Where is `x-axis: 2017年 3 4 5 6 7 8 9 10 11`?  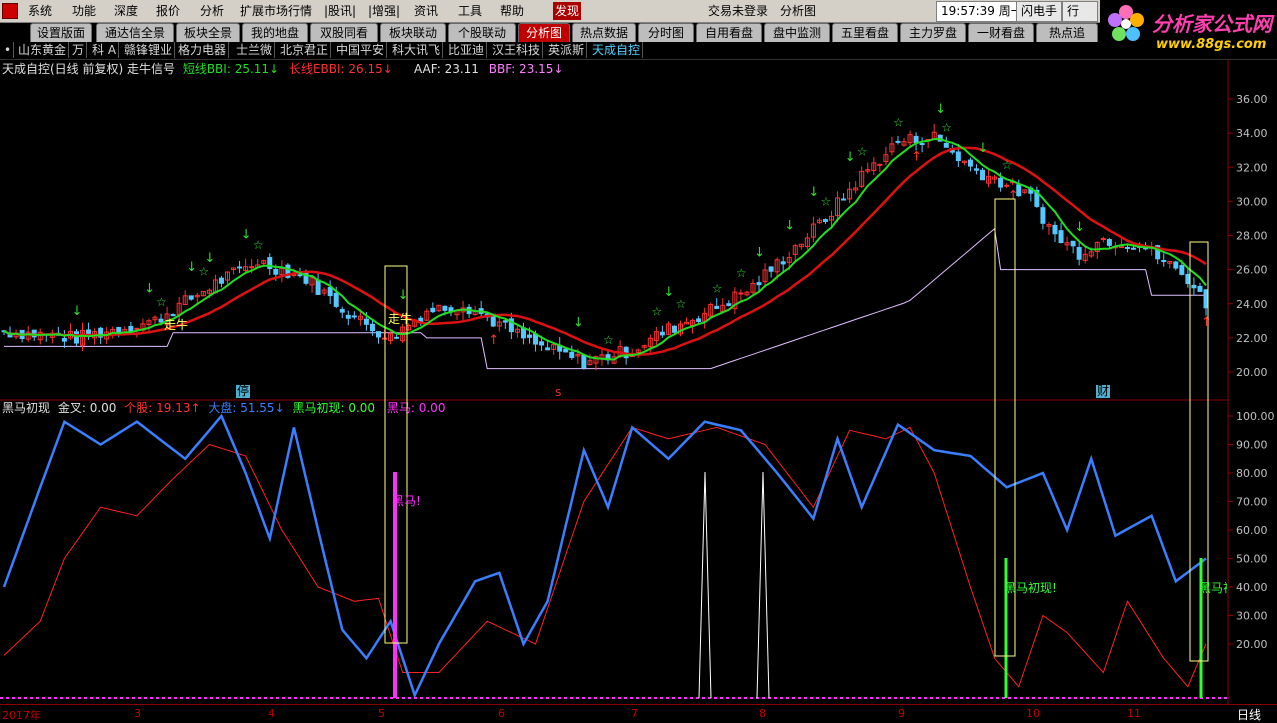
x-axis: 2017年 3 4 5 6 7 8 9 10 11 is located at coordinates (638, 713).